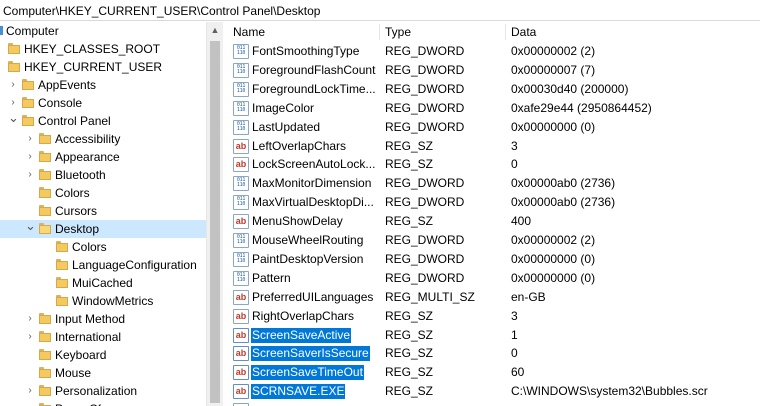 Image resolution: width=760 pixels, height=406 pixels. I want to click on tree-item: › Console, so click(103, 103).